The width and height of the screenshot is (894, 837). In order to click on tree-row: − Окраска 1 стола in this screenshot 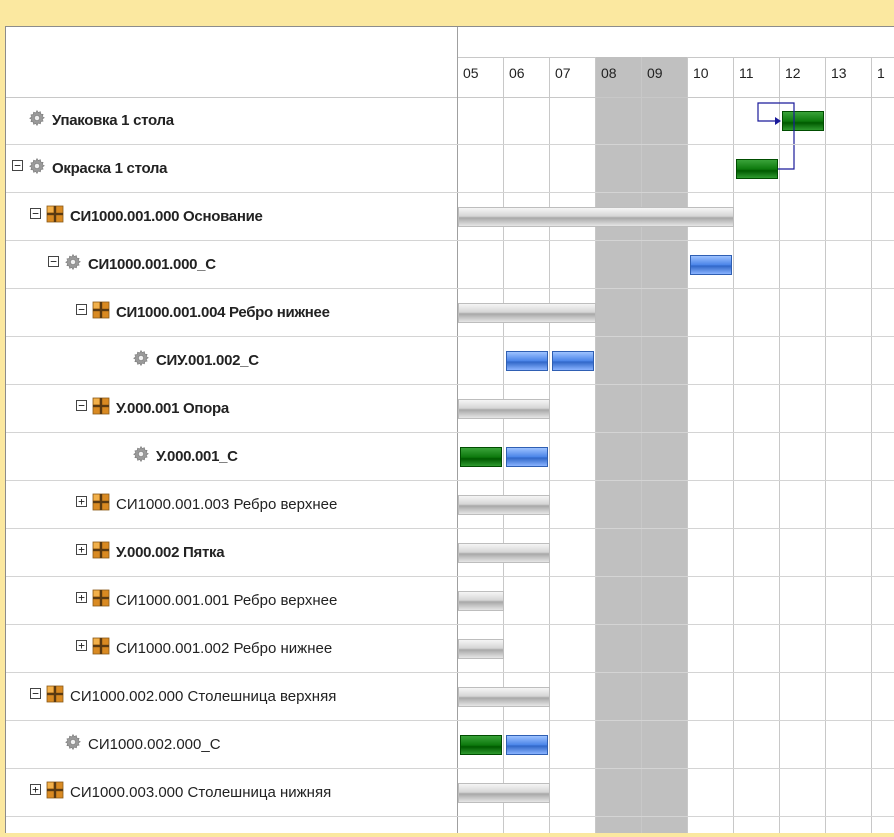, I will do `click(231, 168)`.